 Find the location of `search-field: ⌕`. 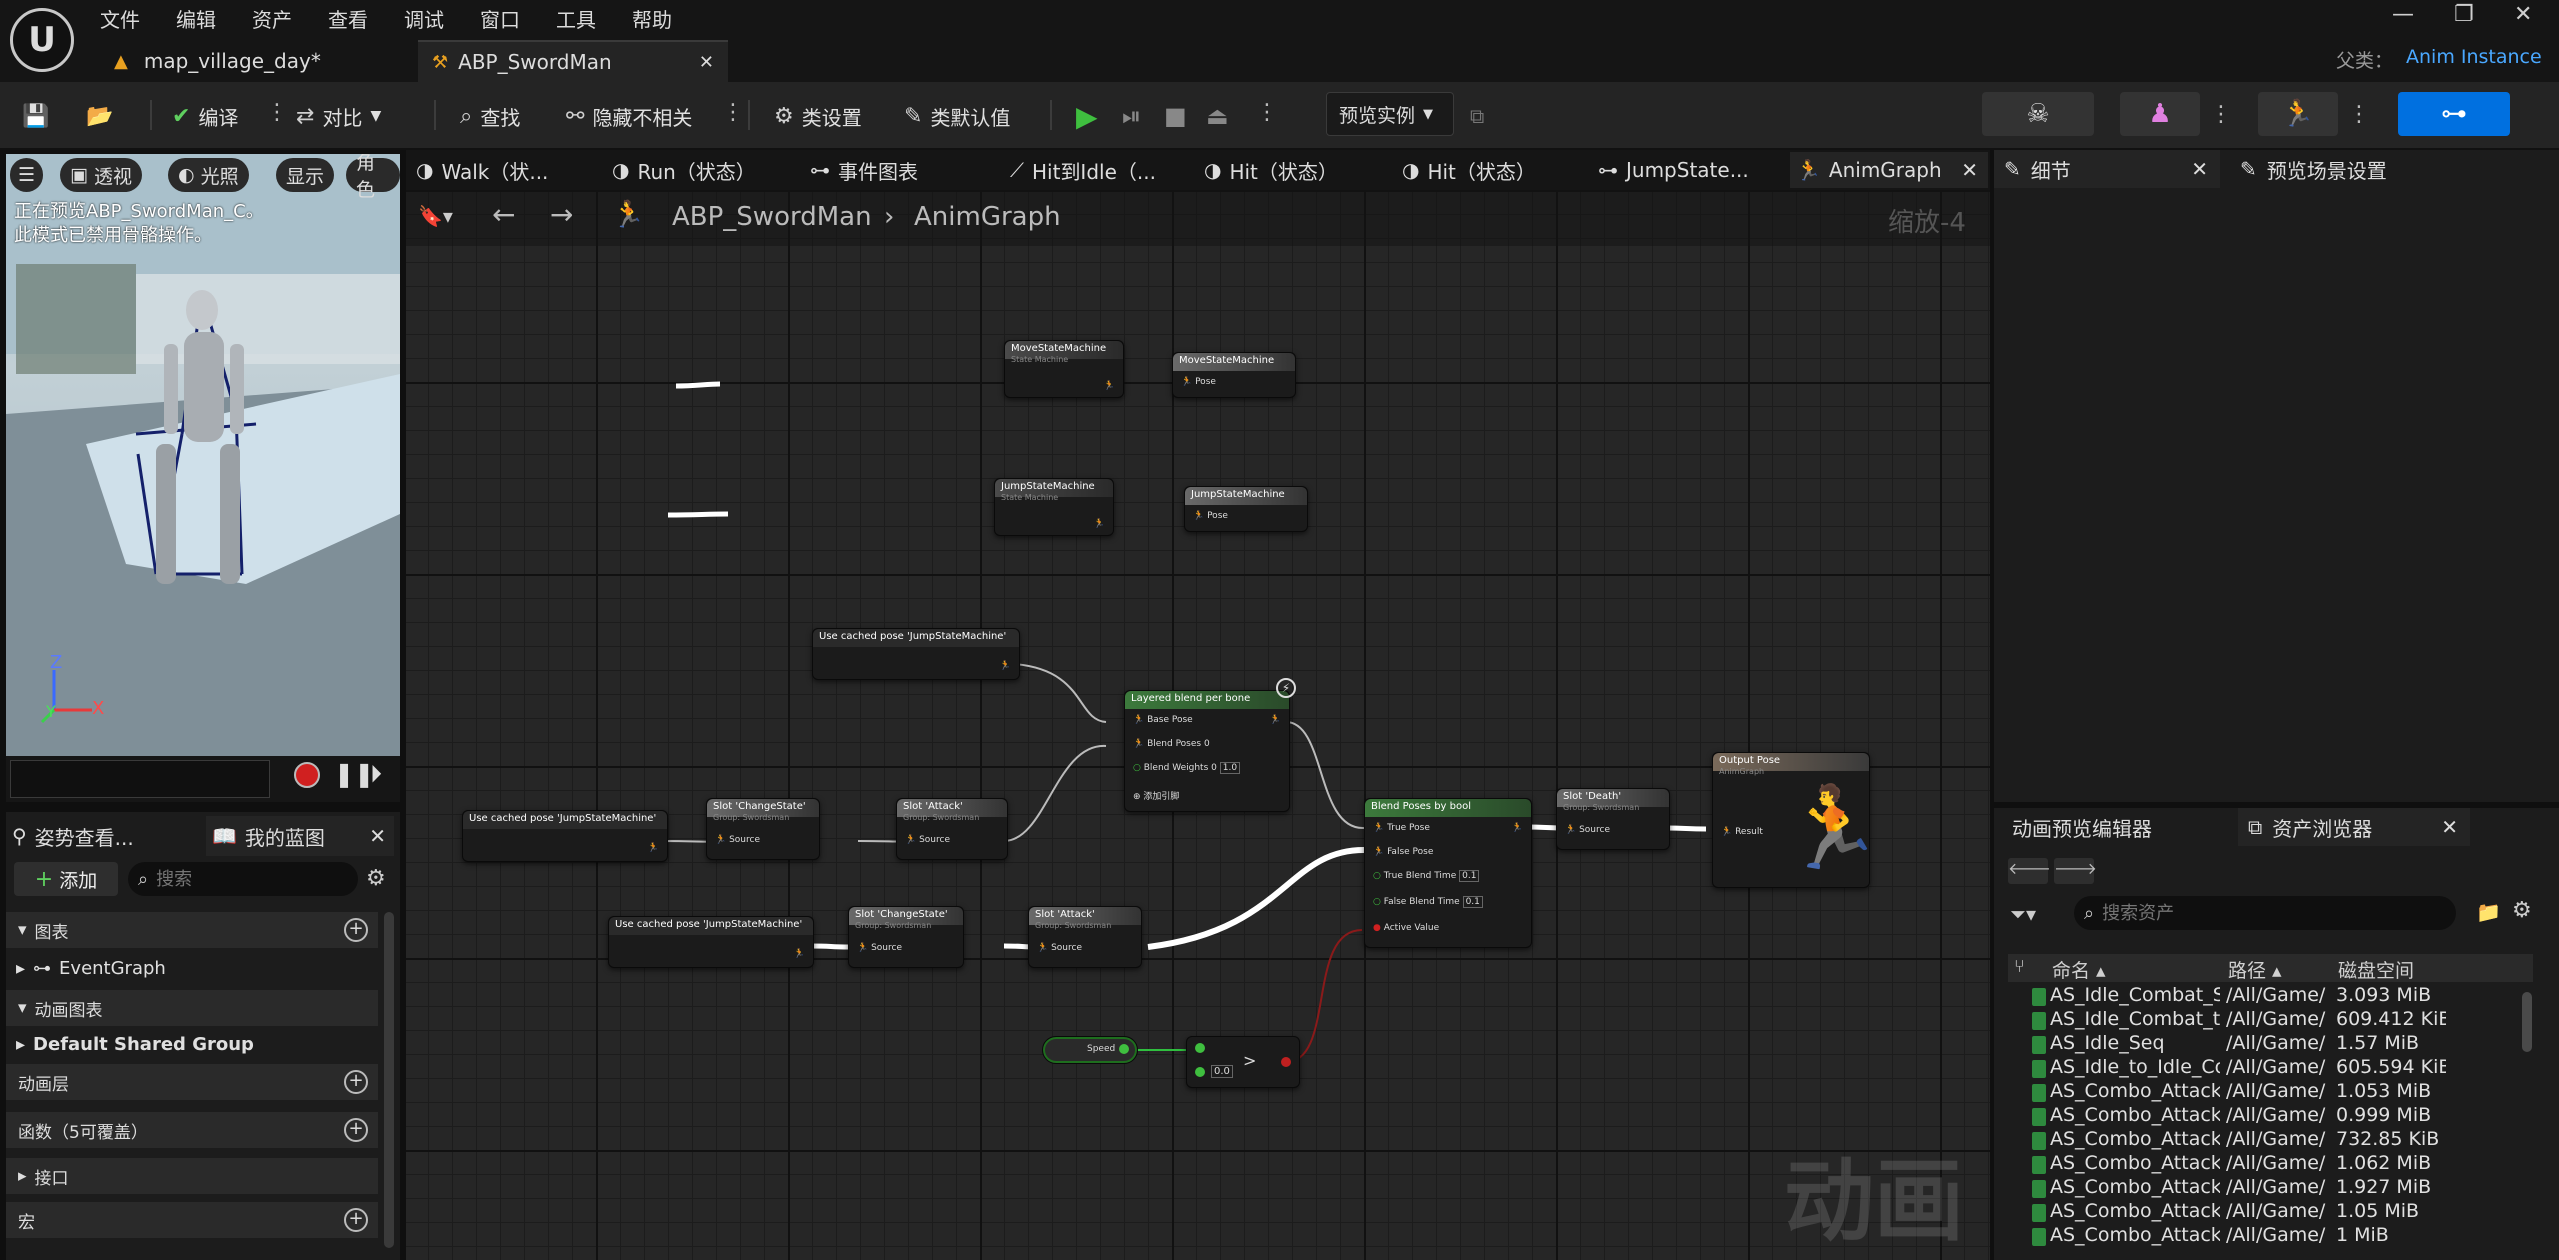

search-field: ⌕ is located at coordinates (243, 879).